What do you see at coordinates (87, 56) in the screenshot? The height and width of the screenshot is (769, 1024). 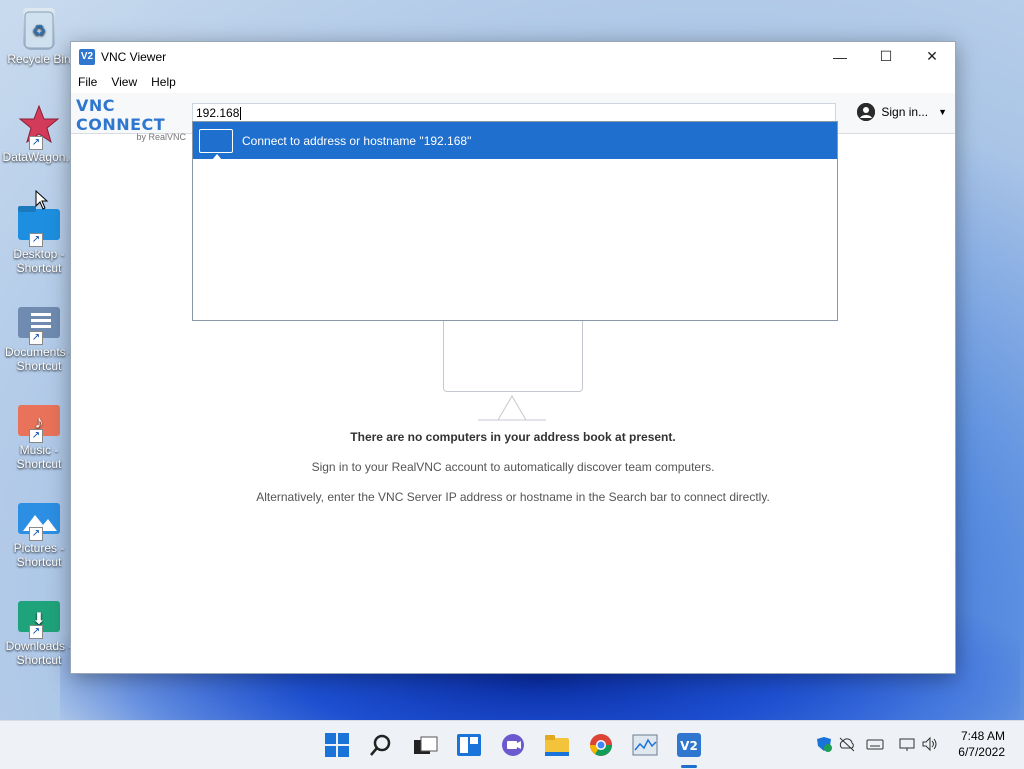 I see `vnc-app-icon: V2` at bounding box center [87, 56].